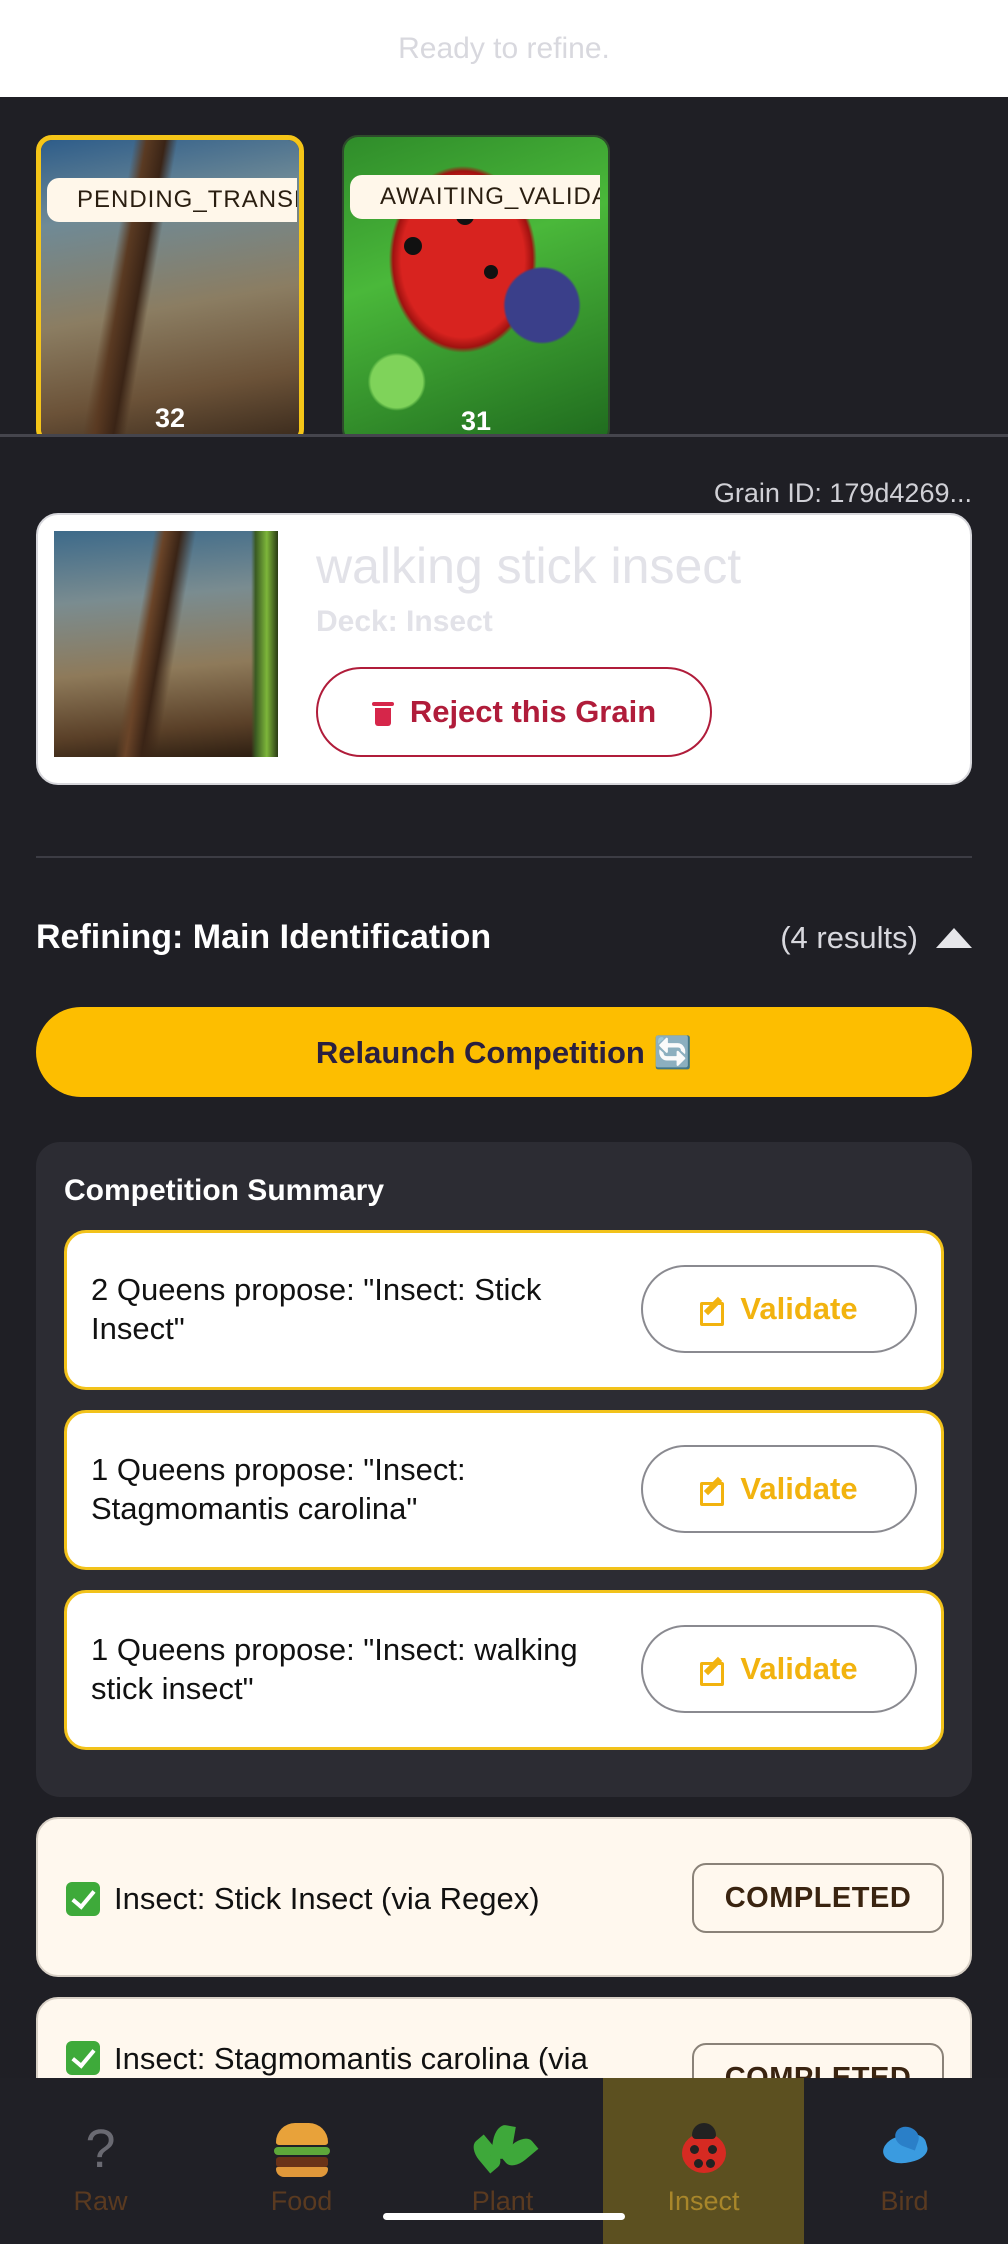  I want to click on bird-icon, so click(905, 2149).